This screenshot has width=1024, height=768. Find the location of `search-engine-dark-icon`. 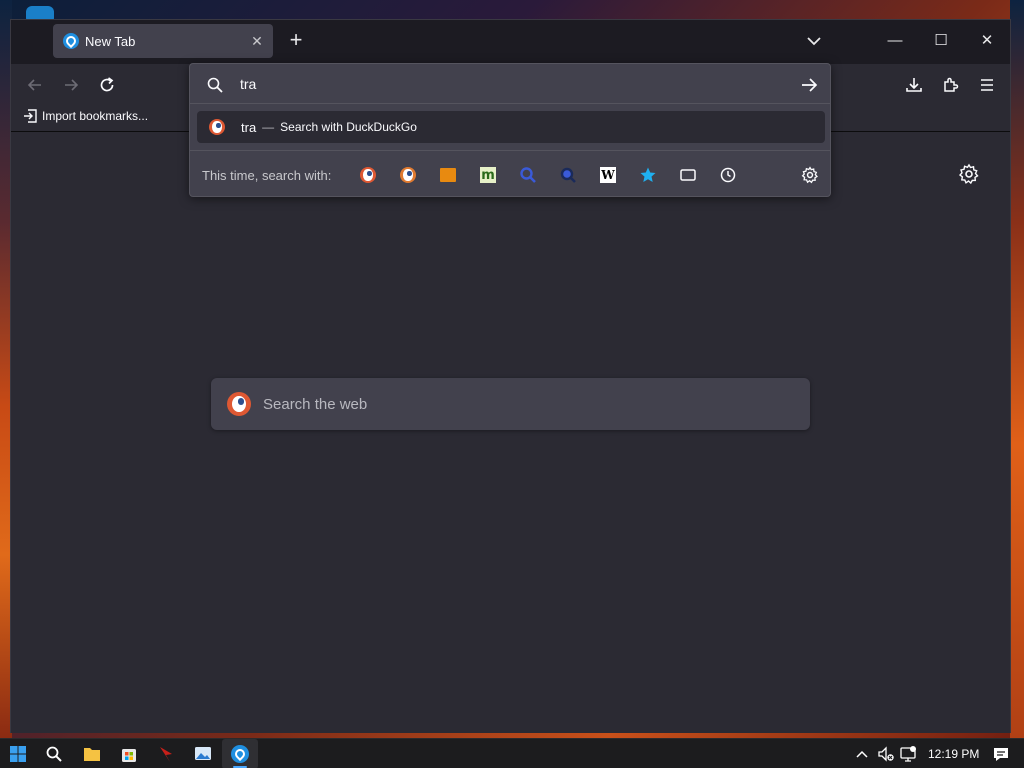

search-engine-dark-icon is located at coordinates (568, 175).